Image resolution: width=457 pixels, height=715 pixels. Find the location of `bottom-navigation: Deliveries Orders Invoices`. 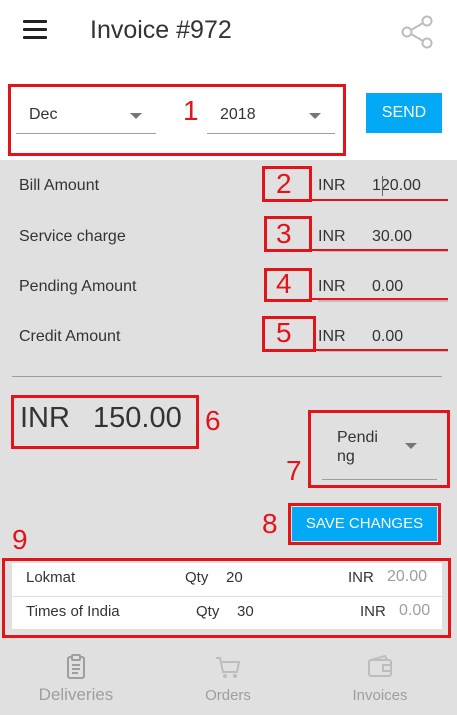

bottom-navigation: Deliveries Orders Invoices is located at coordinates (228, 680).